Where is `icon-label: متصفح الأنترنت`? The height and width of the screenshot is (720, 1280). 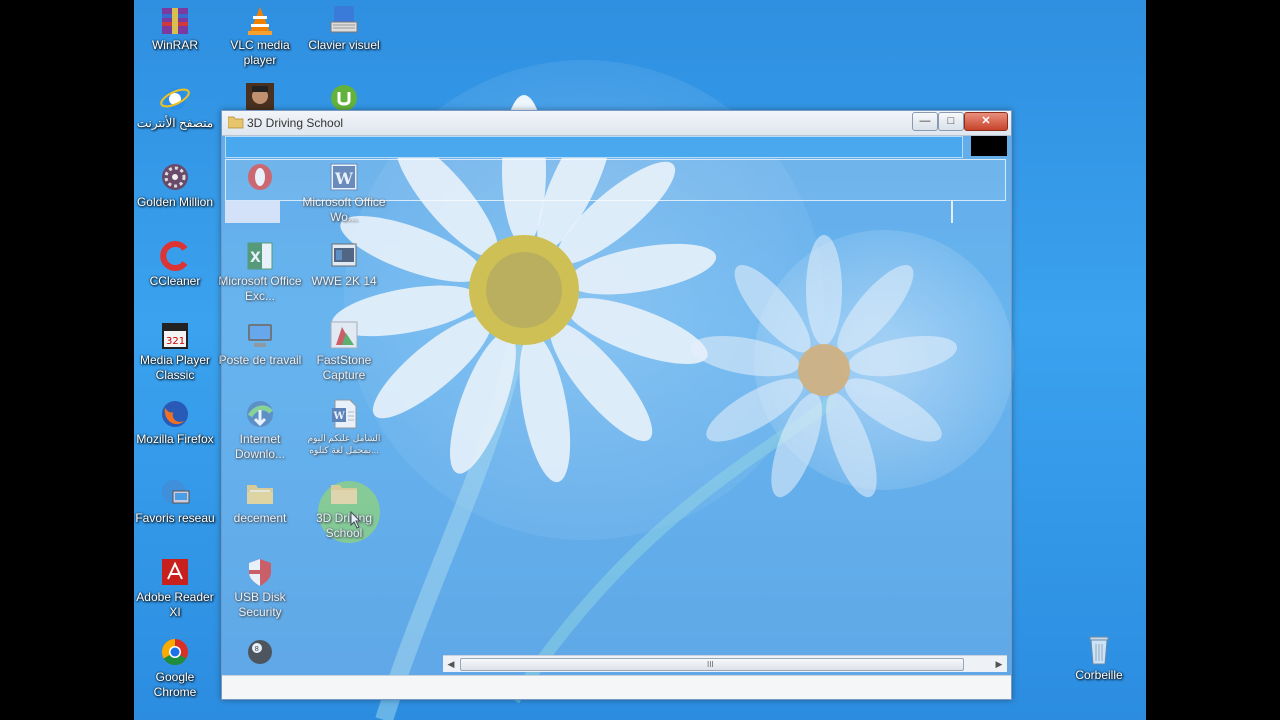
icon-label: متصفح الأنترنت is located at coordinates (175, 123).